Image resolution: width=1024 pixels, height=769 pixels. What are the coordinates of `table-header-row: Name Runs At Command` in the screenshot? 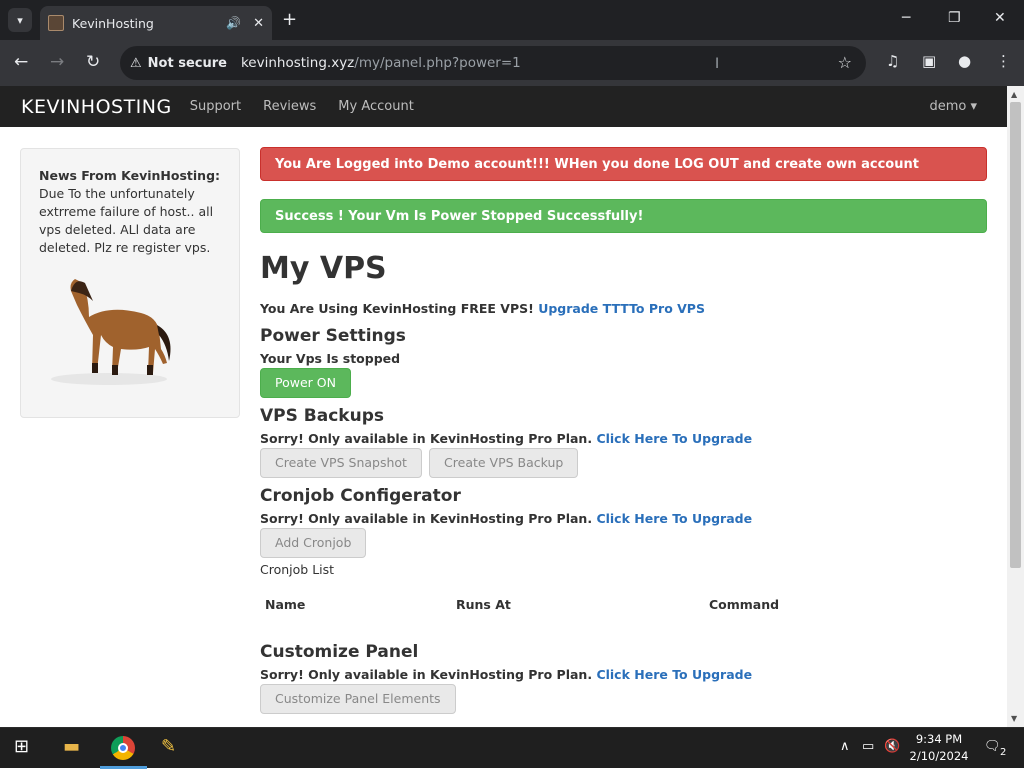 It's located at (623, 604).